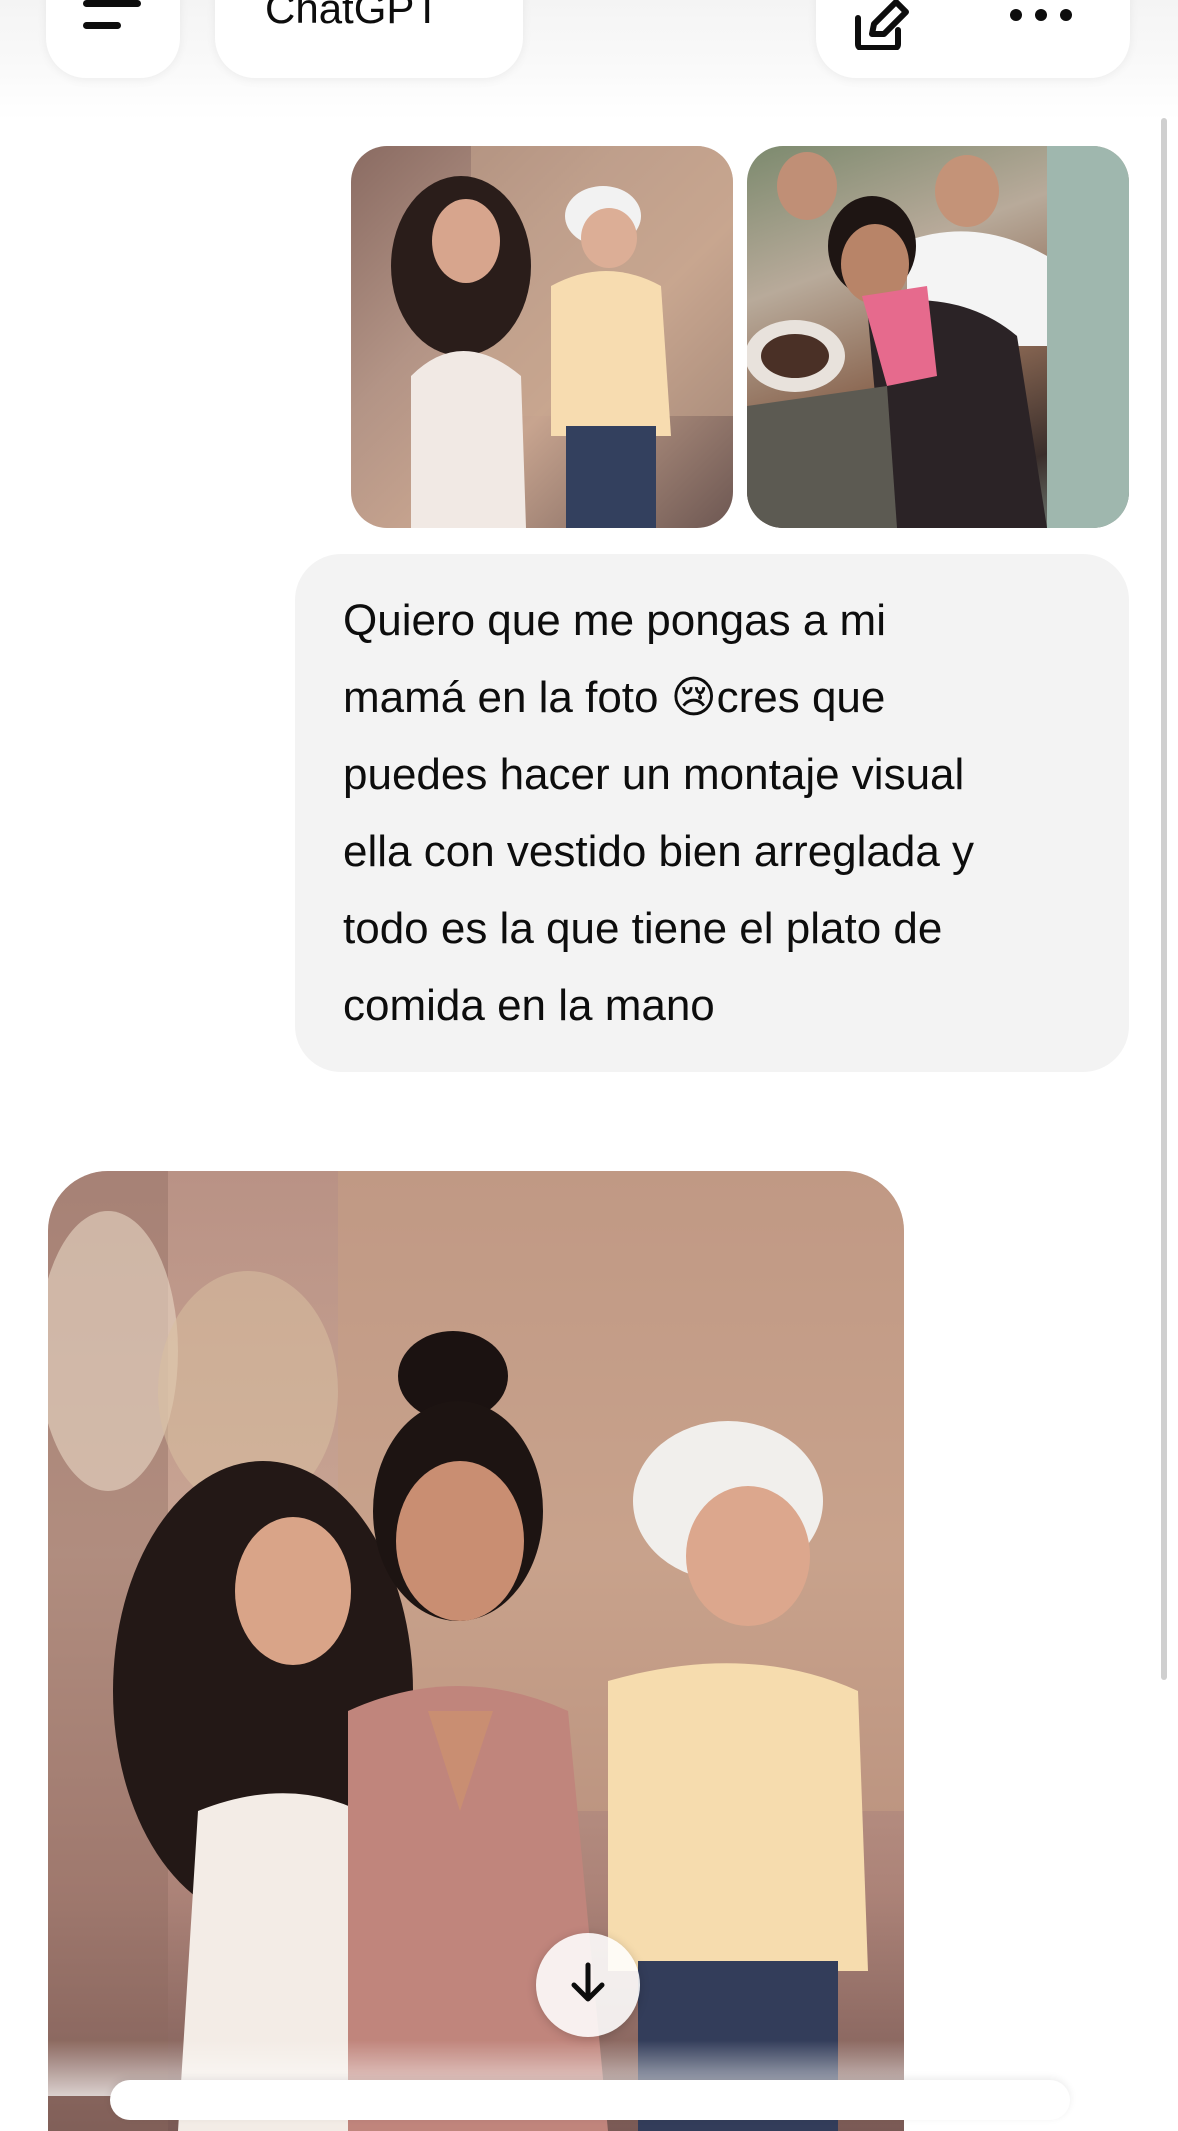 The image size is (1178, 2131). I want to click on message-composer, so click(590, 2100).